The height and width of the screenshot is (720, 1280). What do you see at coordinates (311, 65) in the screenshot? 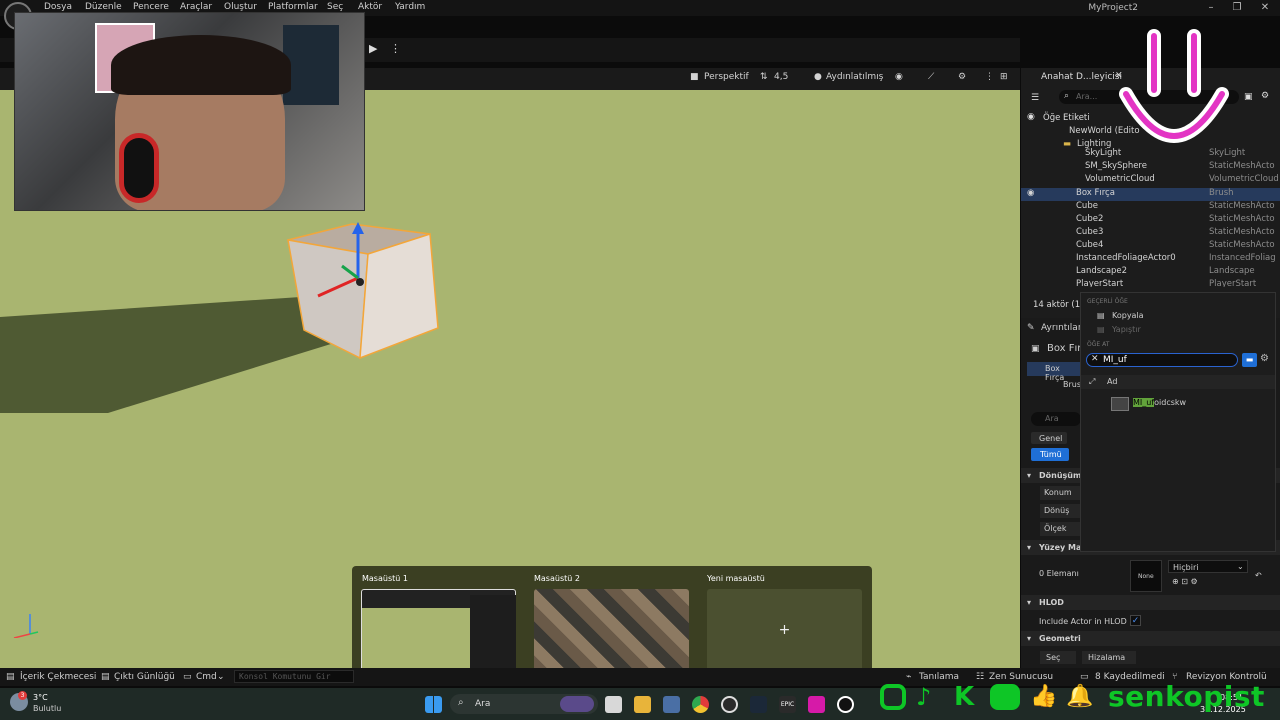
I see `parrot-poster` at bounding box center [311, 65].